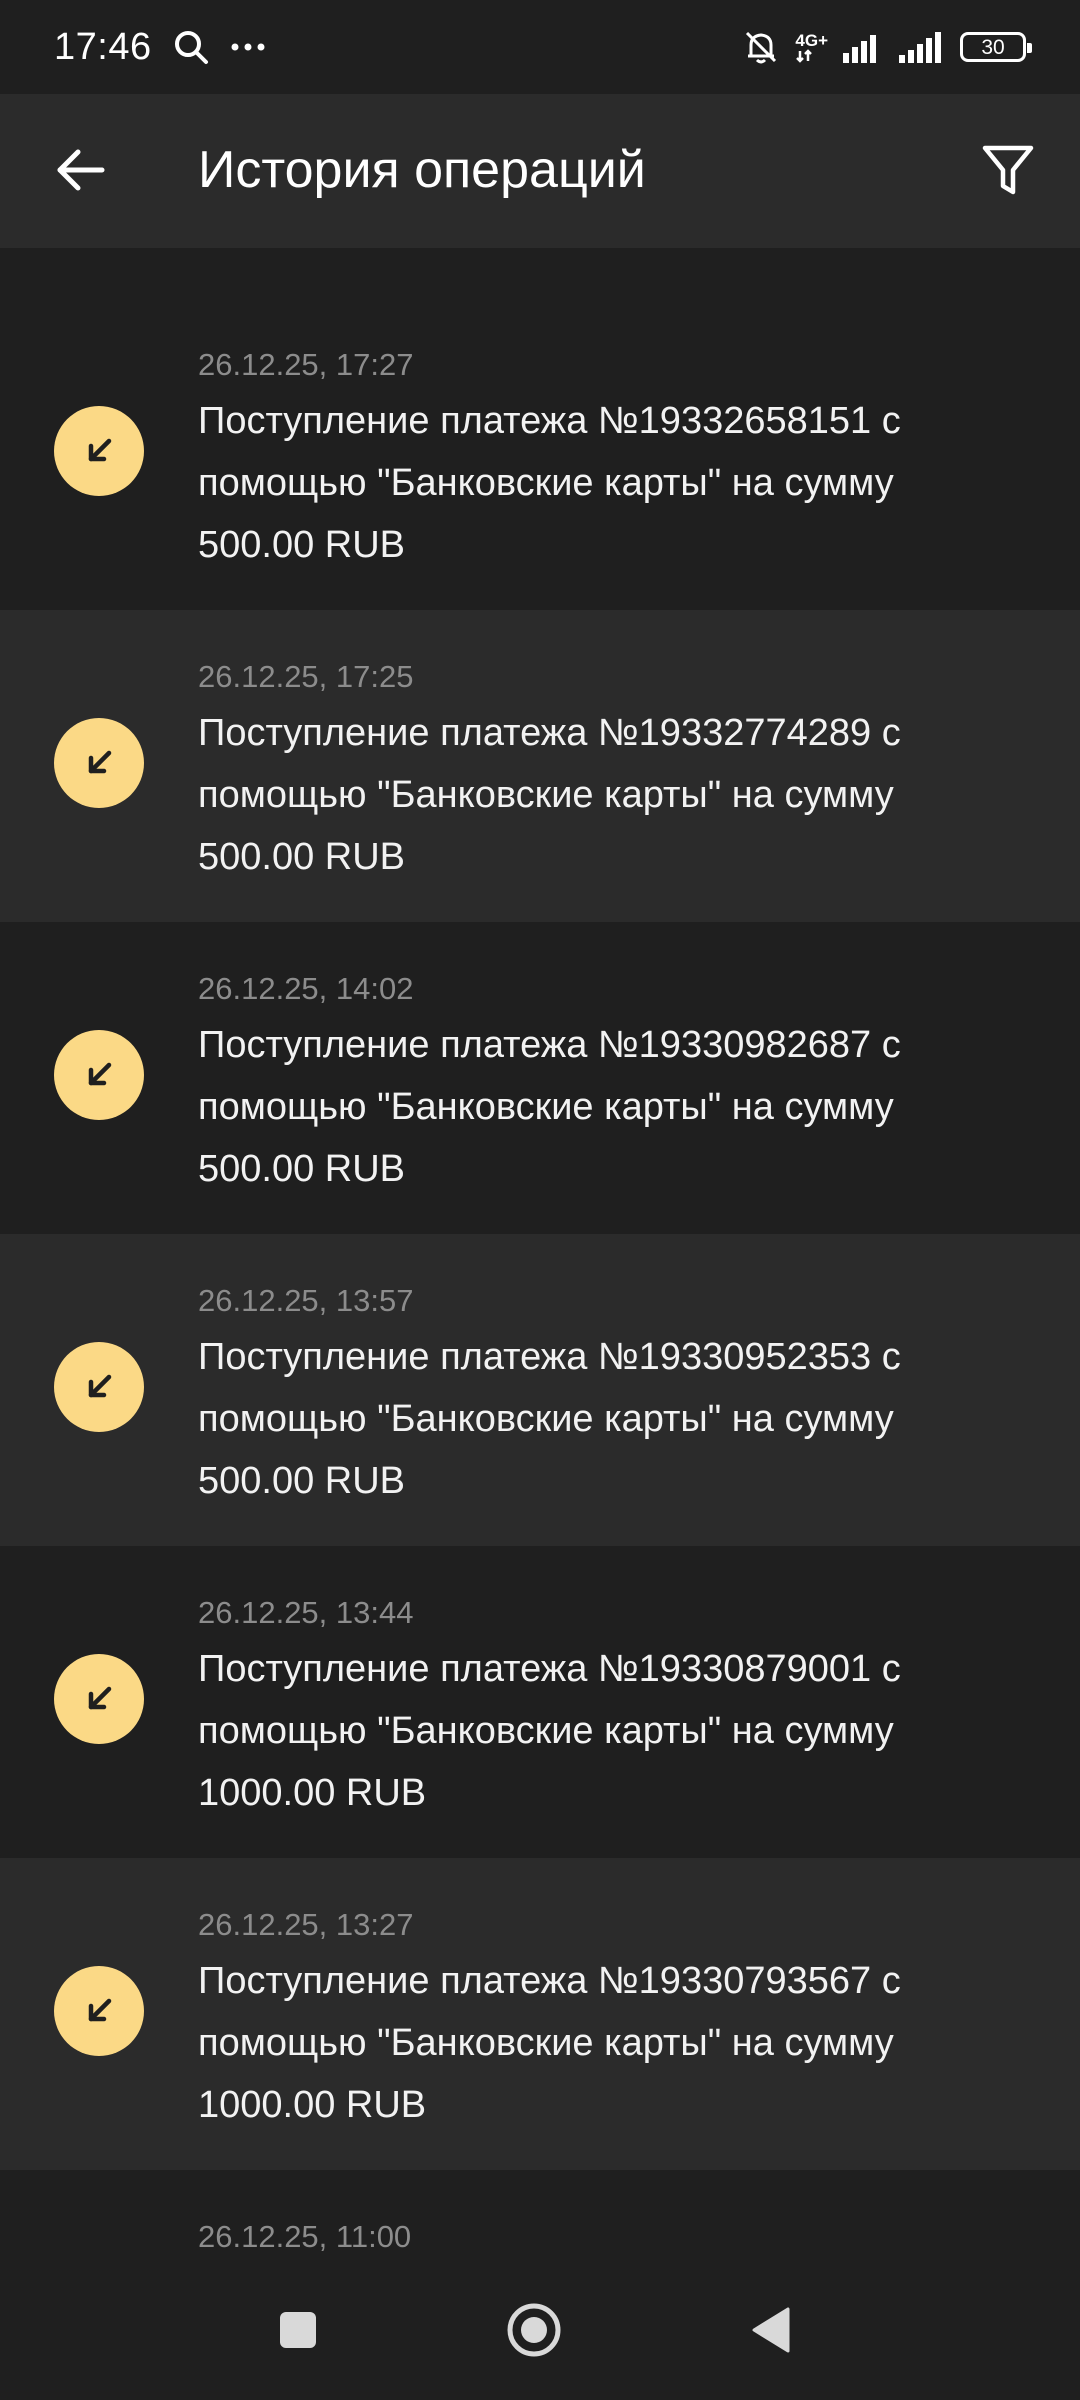 The width and height of the screenshot is (1080, 2400). I want to click on network-label: 4G+, so click(811, 40).